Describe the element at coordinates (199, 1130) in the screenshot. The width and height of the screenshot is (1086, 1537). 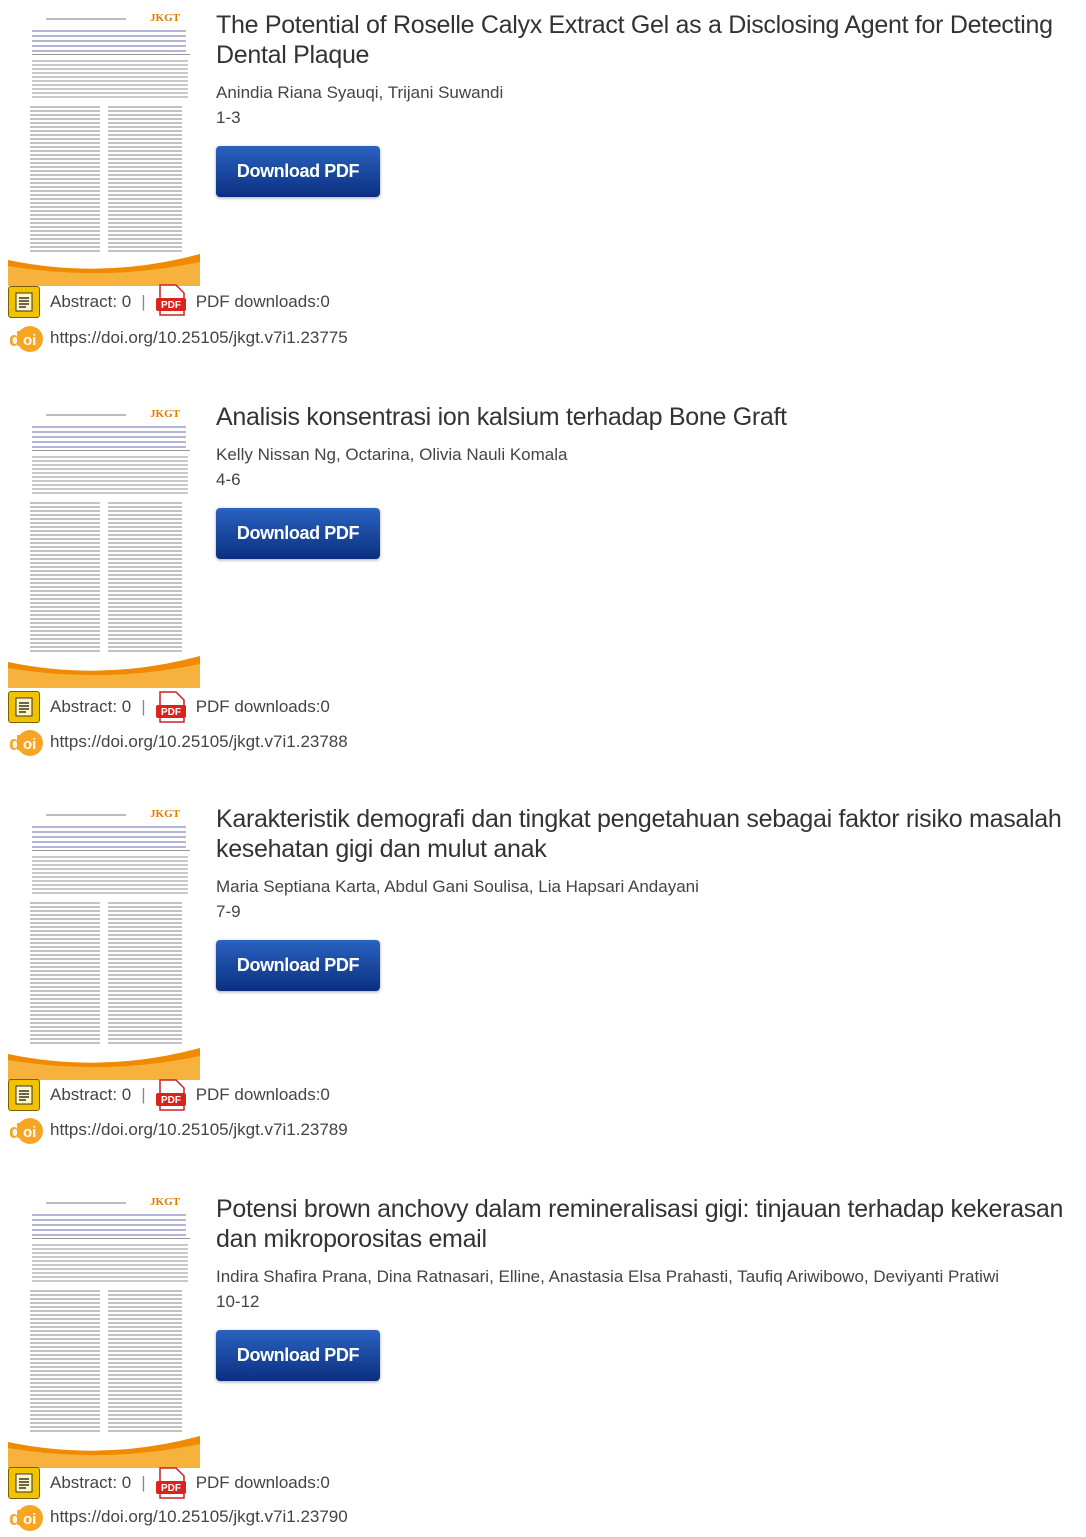
I see `doi-link: https://doi.org/10.25105/jkgt.v7i1.23789` at that location.